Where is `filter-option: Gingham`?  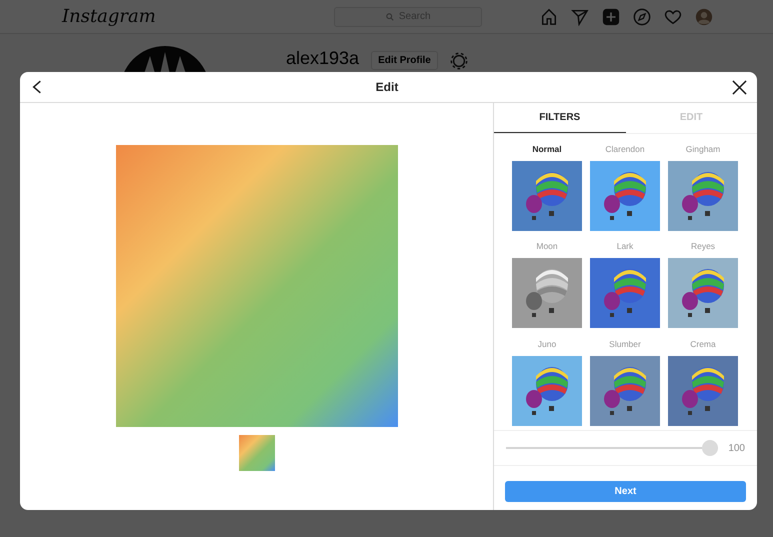 filter-option: Gingham is located at coordinates (703, 190).